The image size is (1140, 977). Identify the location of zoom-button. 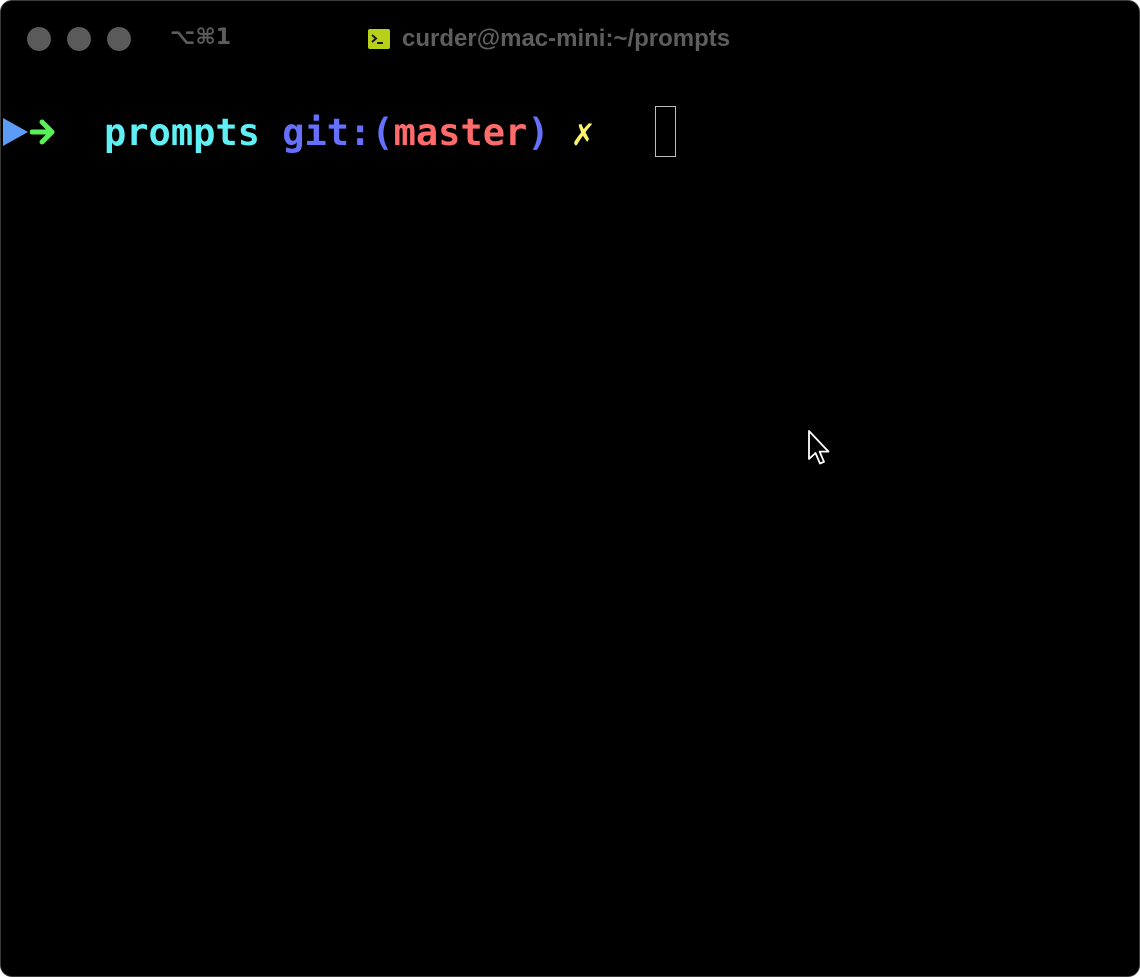
(119, 39).